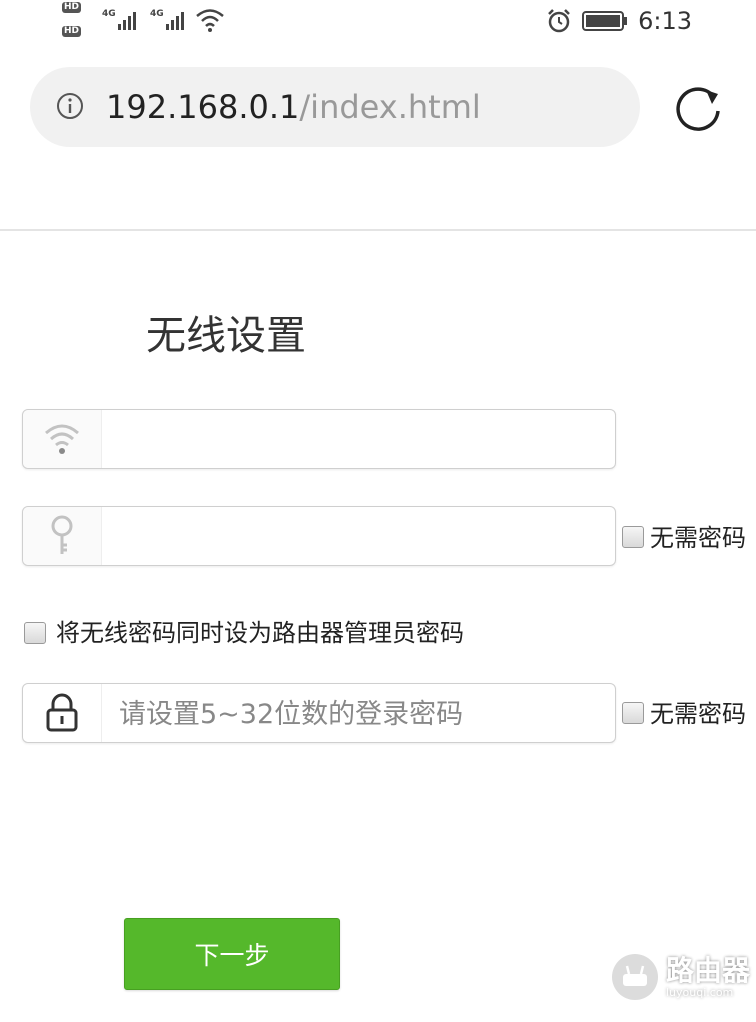 This screenshot has height=1022, width=756. What do you see at coordinates (699, 107) in the screenshot?
I see `reload-icon` at bounding box center [699, 107].